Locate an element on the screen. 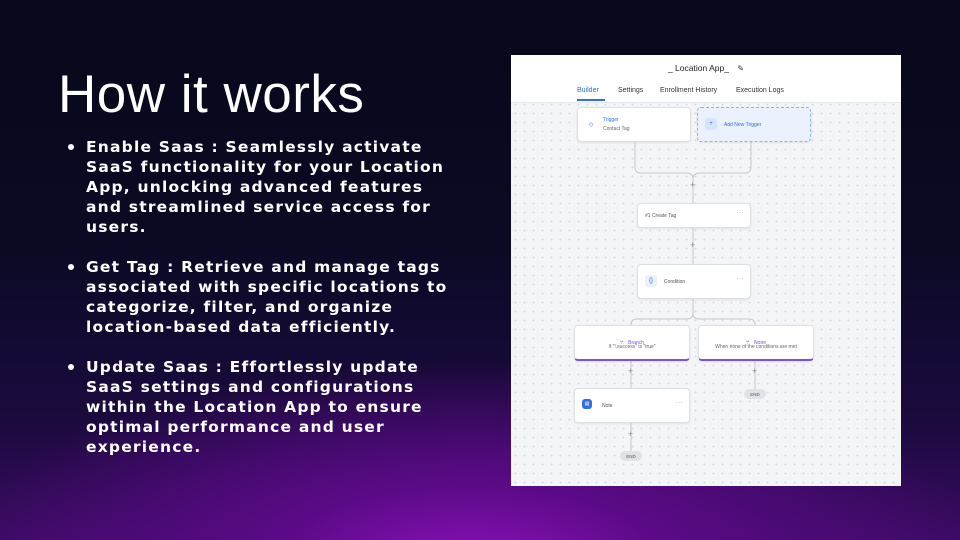 The width and height of the screenshot is (960, 540). create-tag-label: #1 Create Tag is located at coordinates (661, 216).